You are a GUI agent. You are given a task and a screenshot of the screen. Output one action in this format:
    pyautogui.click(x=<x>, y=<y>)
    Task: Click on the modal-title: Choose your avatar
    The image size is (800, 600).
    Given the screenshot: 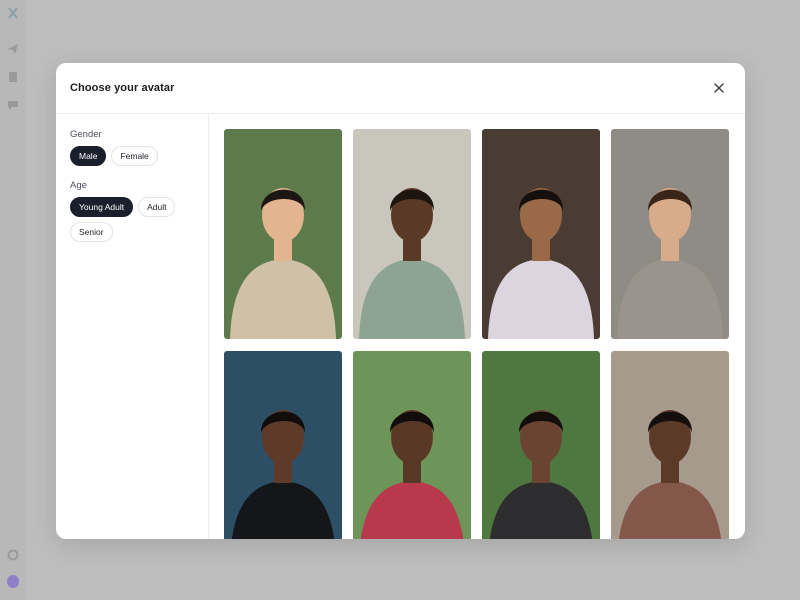 What is the action you would take?
    pyautogui.click(x=122, y=88)
    